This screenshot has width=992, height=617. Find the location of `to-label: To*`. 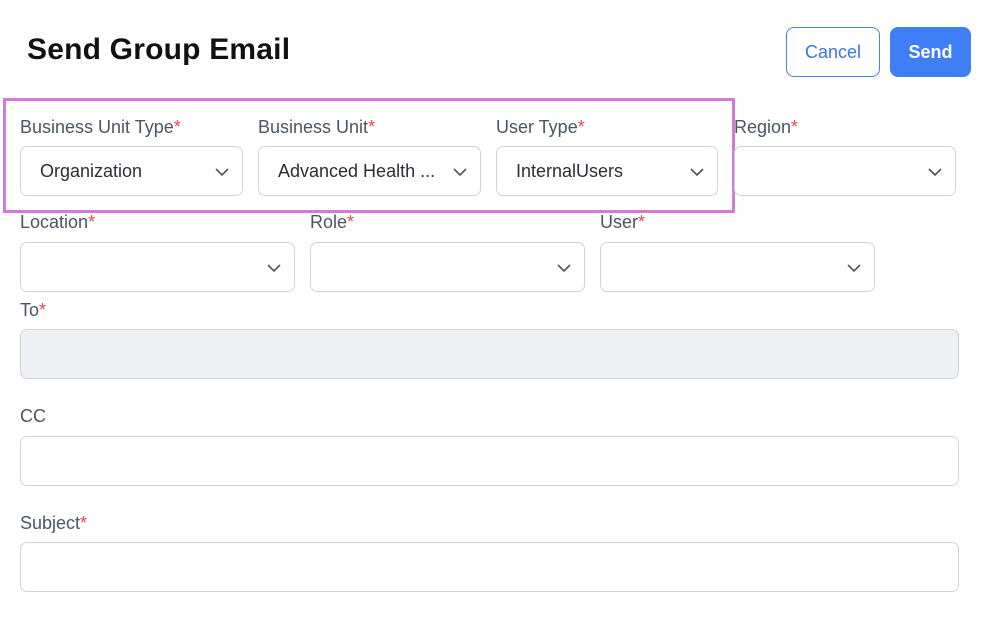

to-label: To* is located at coordinates (33, 310).